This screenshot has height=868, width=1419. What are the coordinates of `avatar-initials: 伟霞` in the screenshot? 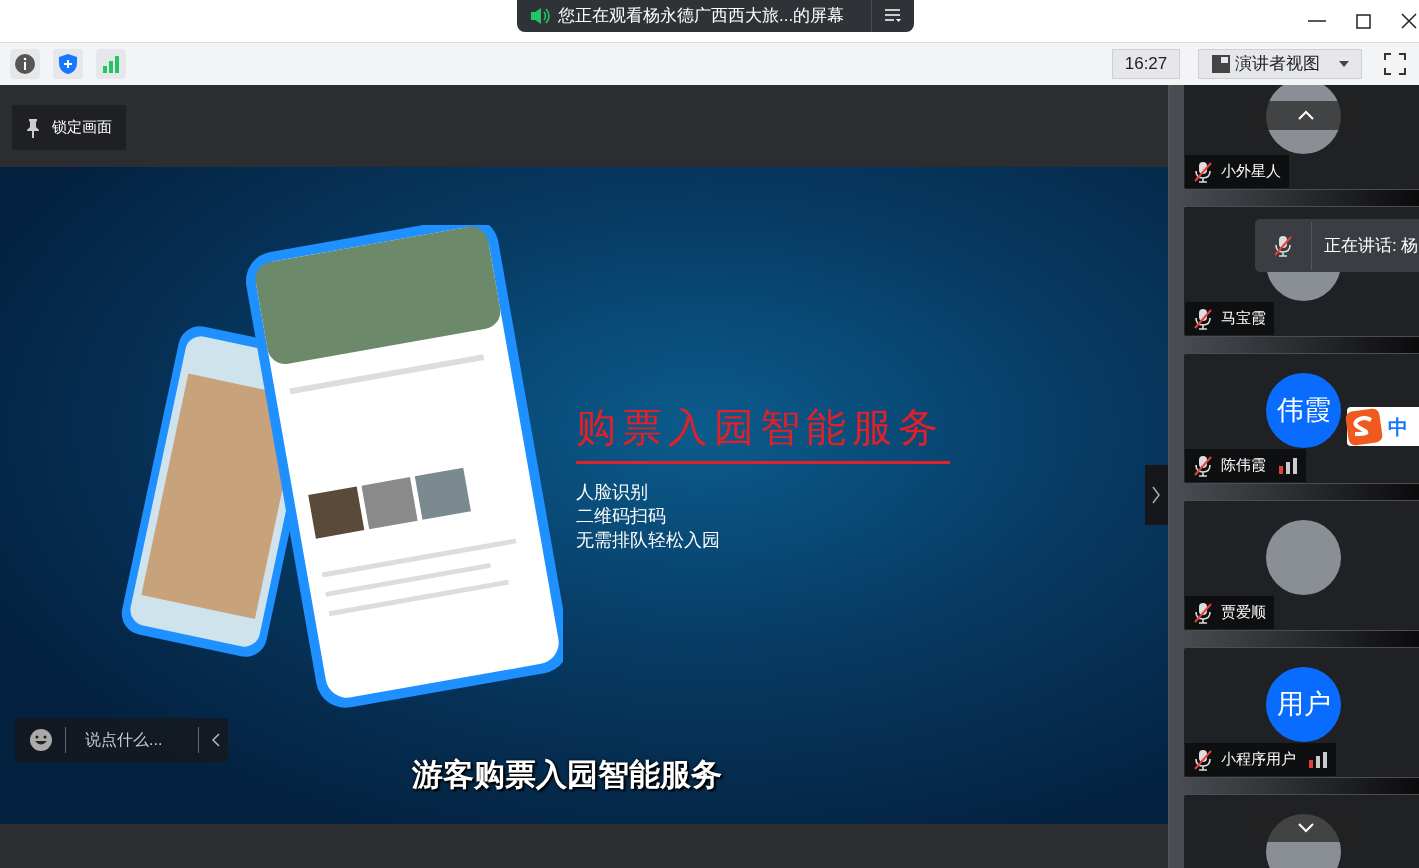 It's located at (1303, 410).